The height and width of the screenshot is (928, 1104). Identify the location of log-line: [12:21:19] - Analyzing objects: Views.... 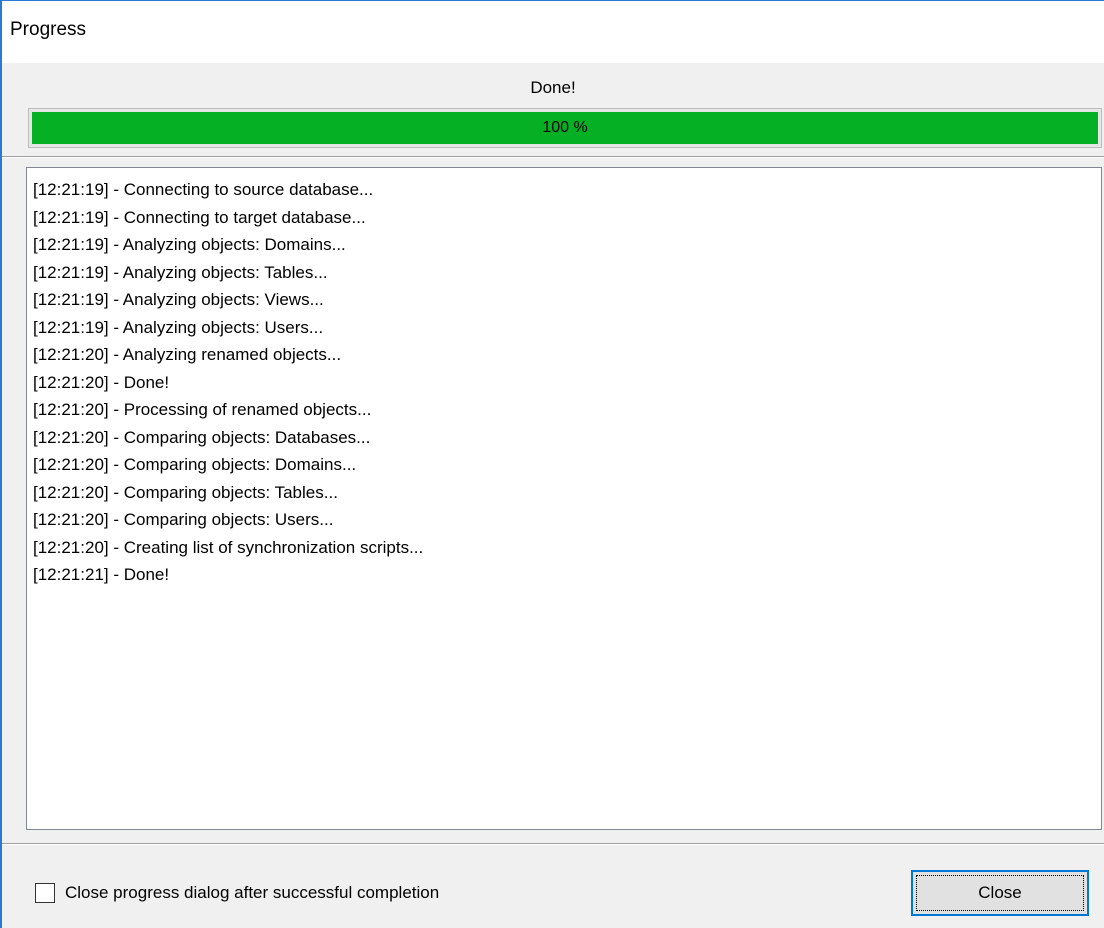
(178, 299).